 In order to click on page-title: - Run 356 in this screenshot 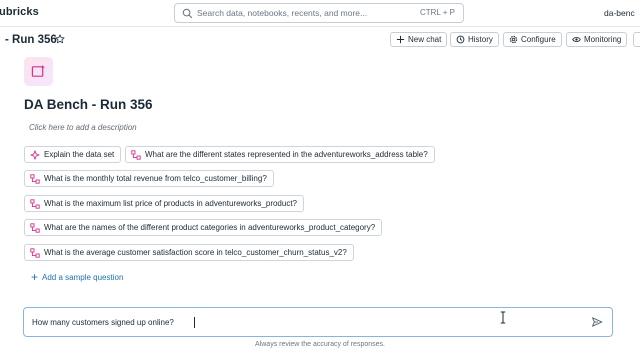, I will do `click(31, 40)`.